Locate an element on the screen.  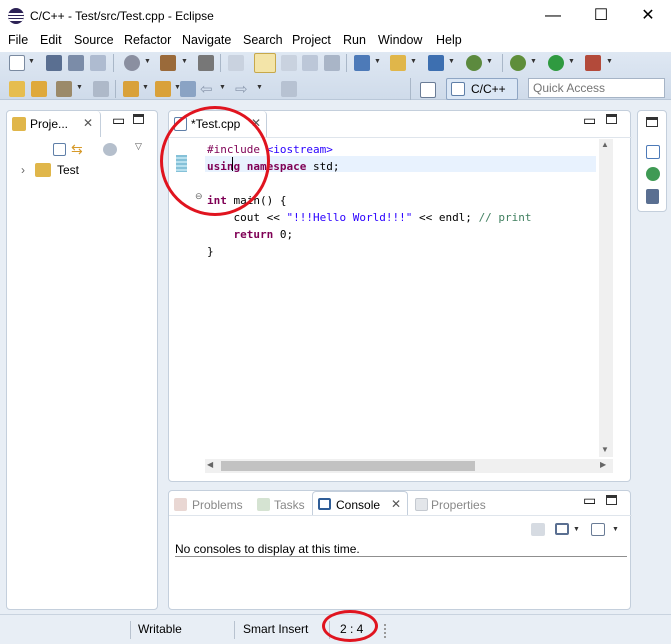
menu-window: Window is located at coordinates (400, 40).